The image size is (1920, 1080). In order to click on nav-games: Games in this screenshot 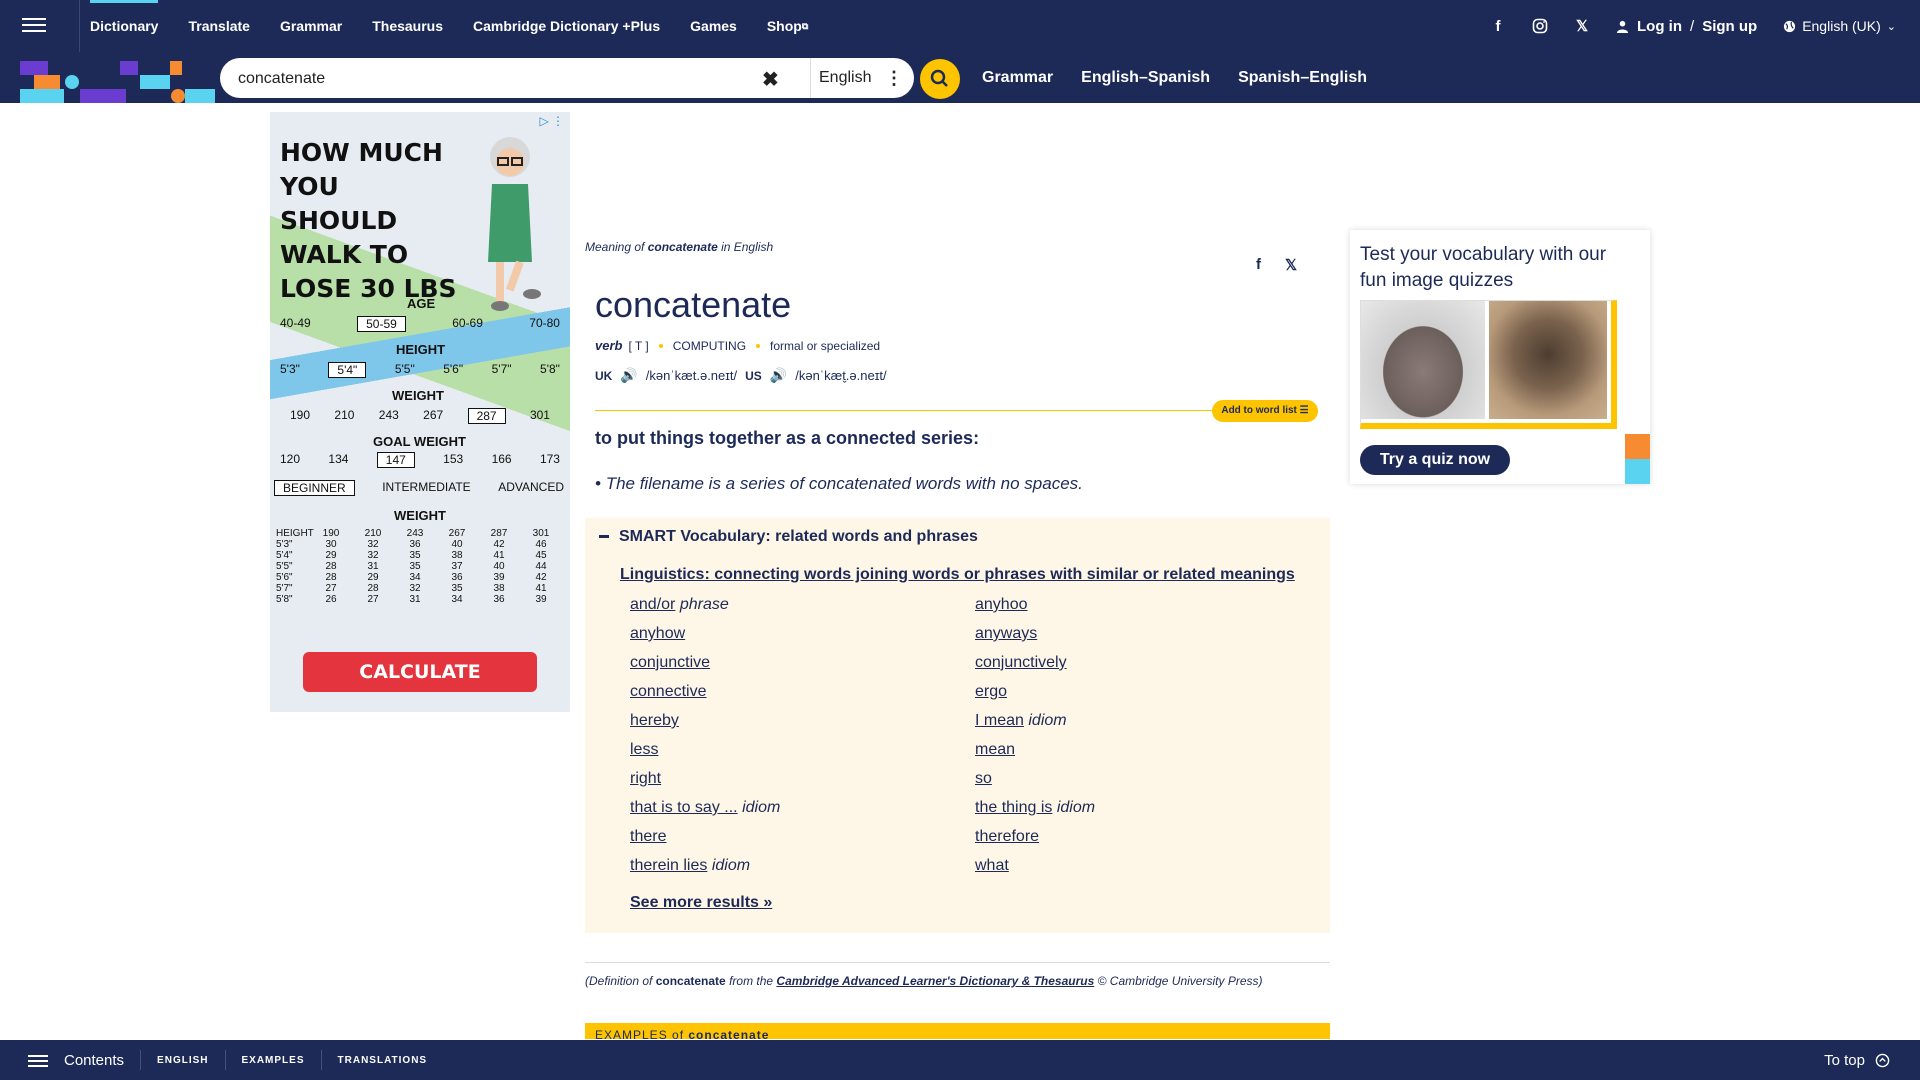, I will do `click(713, 26)`.